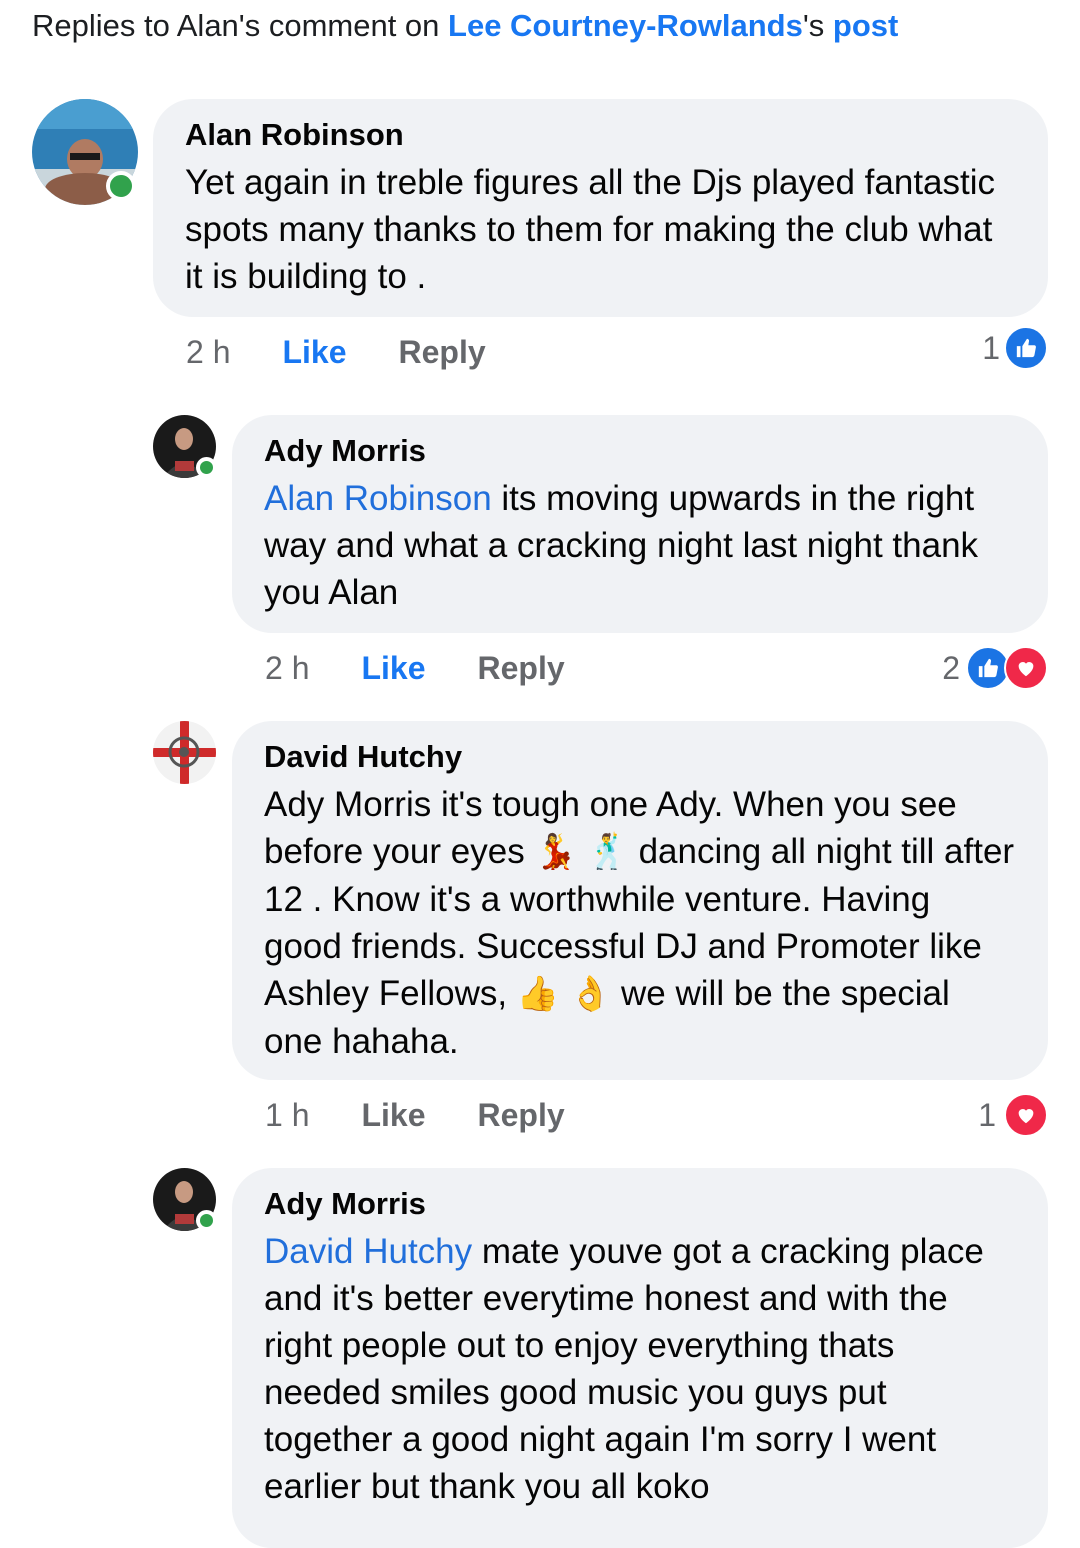 The height and width of the screenshot is (1548, 1080). Describe the element at coordinates (590, 994) in the screenshot. I see `ok-hand-emoji: 👌` at that location.